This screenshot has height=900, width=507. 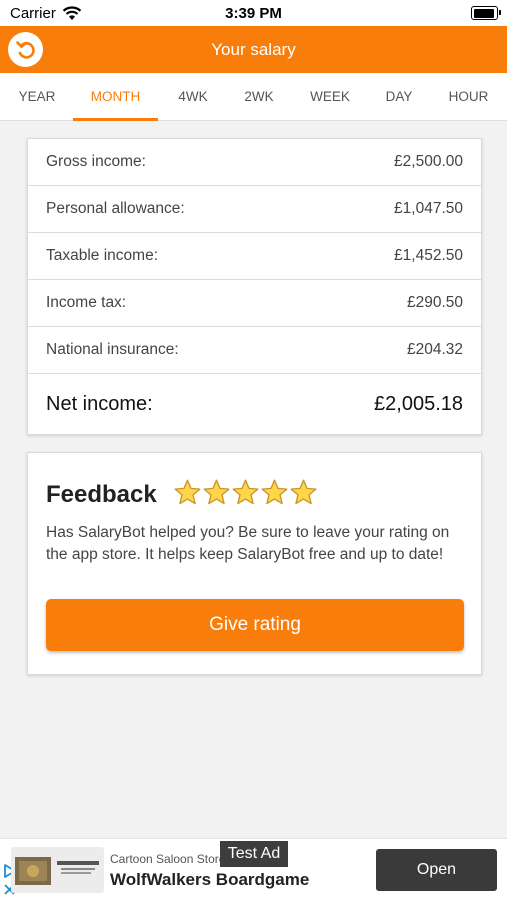 What do you see at coordinates (209, 880) in the screenshot?
I see `ad-headline: WolfWalkers Boardgame` at bounding box center [209, 880].